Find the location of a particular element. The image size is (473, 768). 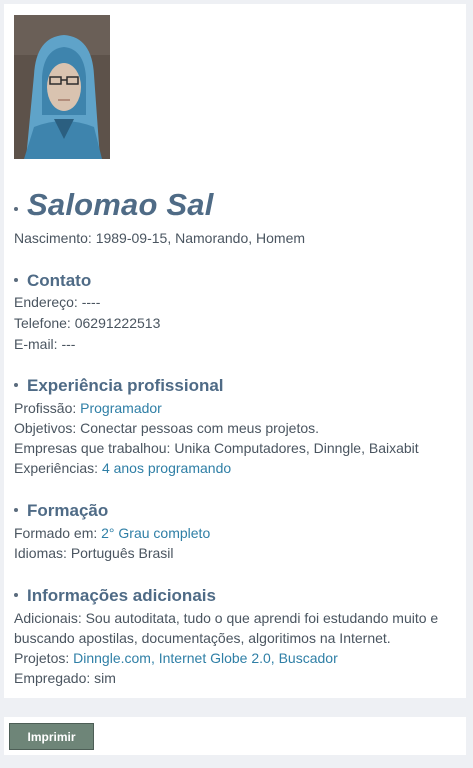

email-row: E-mail: --- is located at coordinates (44, 344).